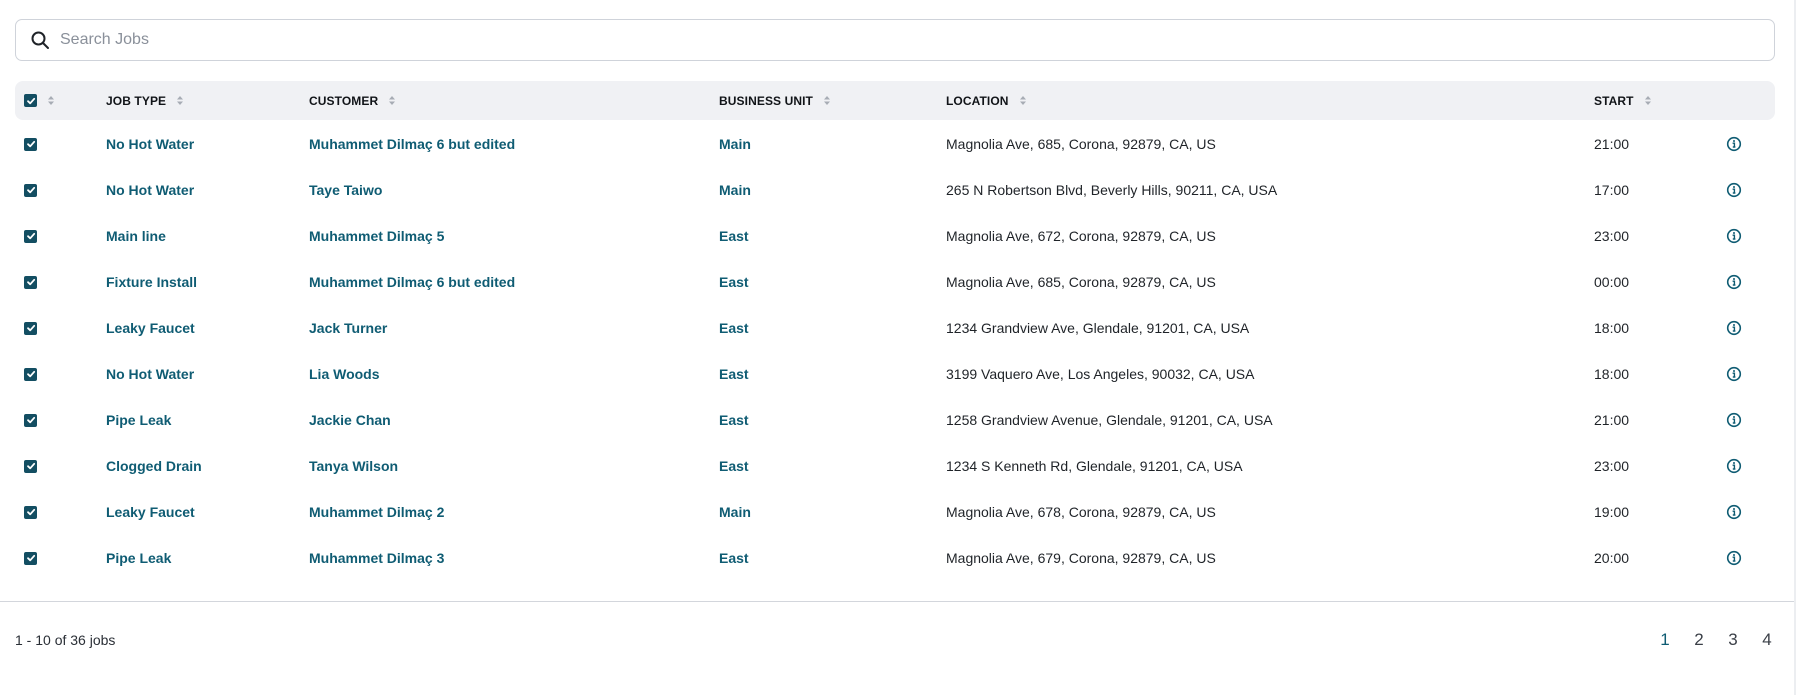 The width and height of the screenshot is (1796, 695). Describe the element at coordinates (65, 640) in the screenshot. I see `result-count: 1 - 10 of 36 jobs` at that location.